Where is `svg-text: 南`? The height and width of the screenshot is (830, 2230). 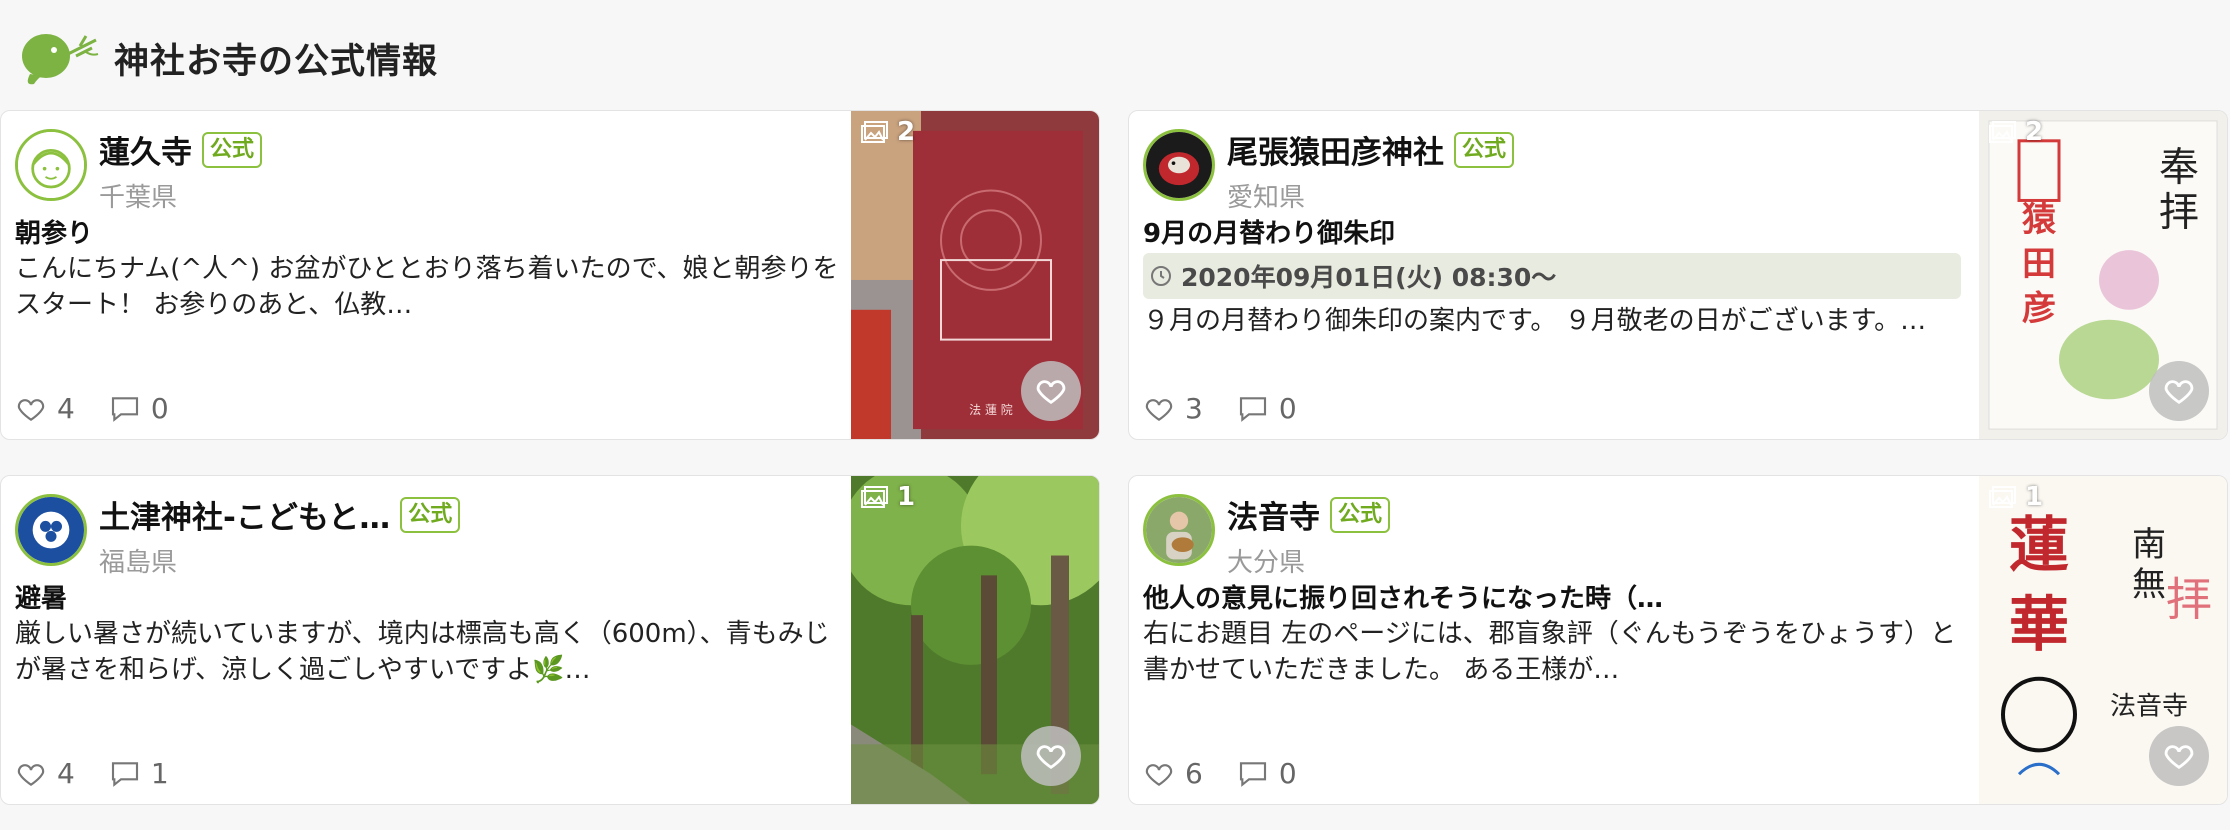
svg-text: 南 is located at coordinates (2149, 544).